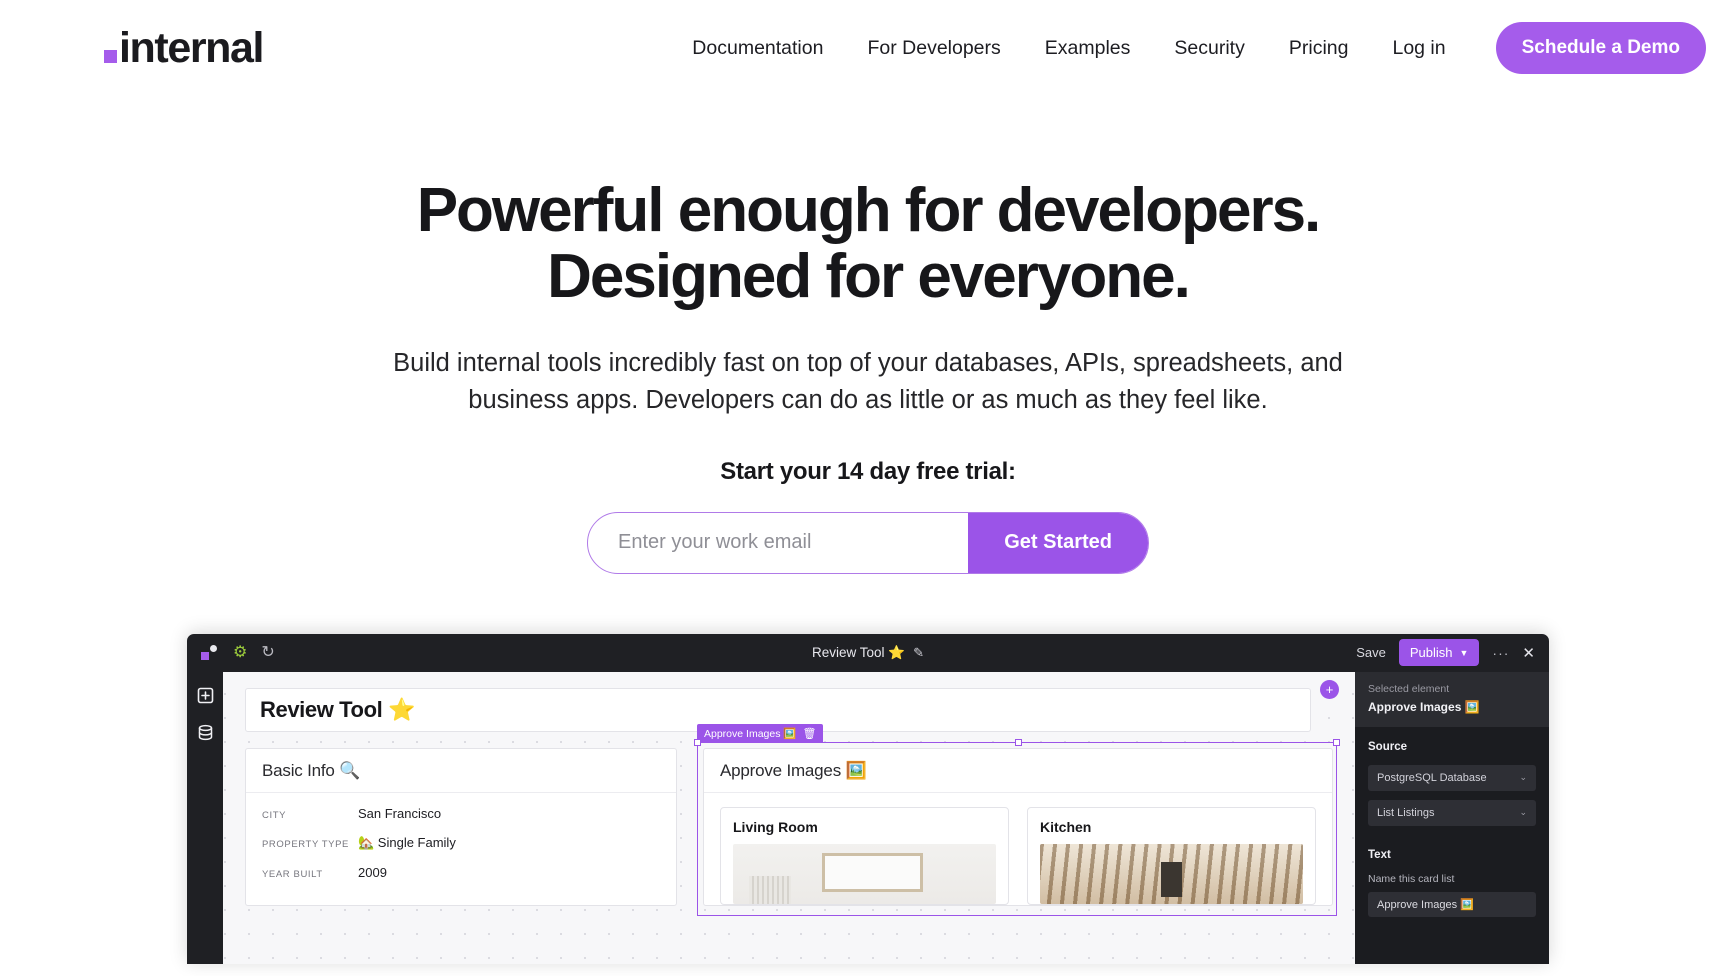 This screenshot has height=976, width=1736. I want to click on resize-handle-top-right, so click(1336, 742).